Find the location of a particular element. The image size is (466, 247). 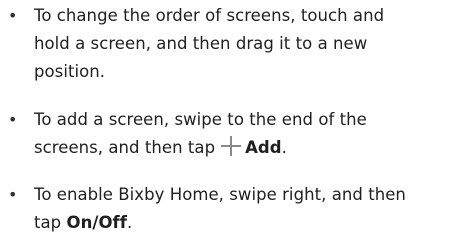

text-segment: tap is located at coordinates (50, 222).